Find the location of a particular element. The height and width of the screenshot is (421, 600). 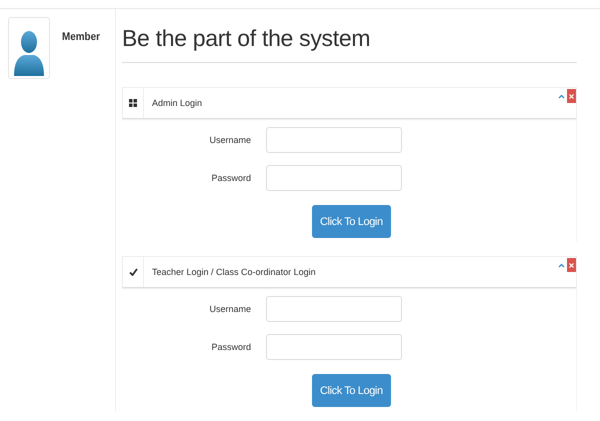

grid-icon is located at coordinates (133, 103).